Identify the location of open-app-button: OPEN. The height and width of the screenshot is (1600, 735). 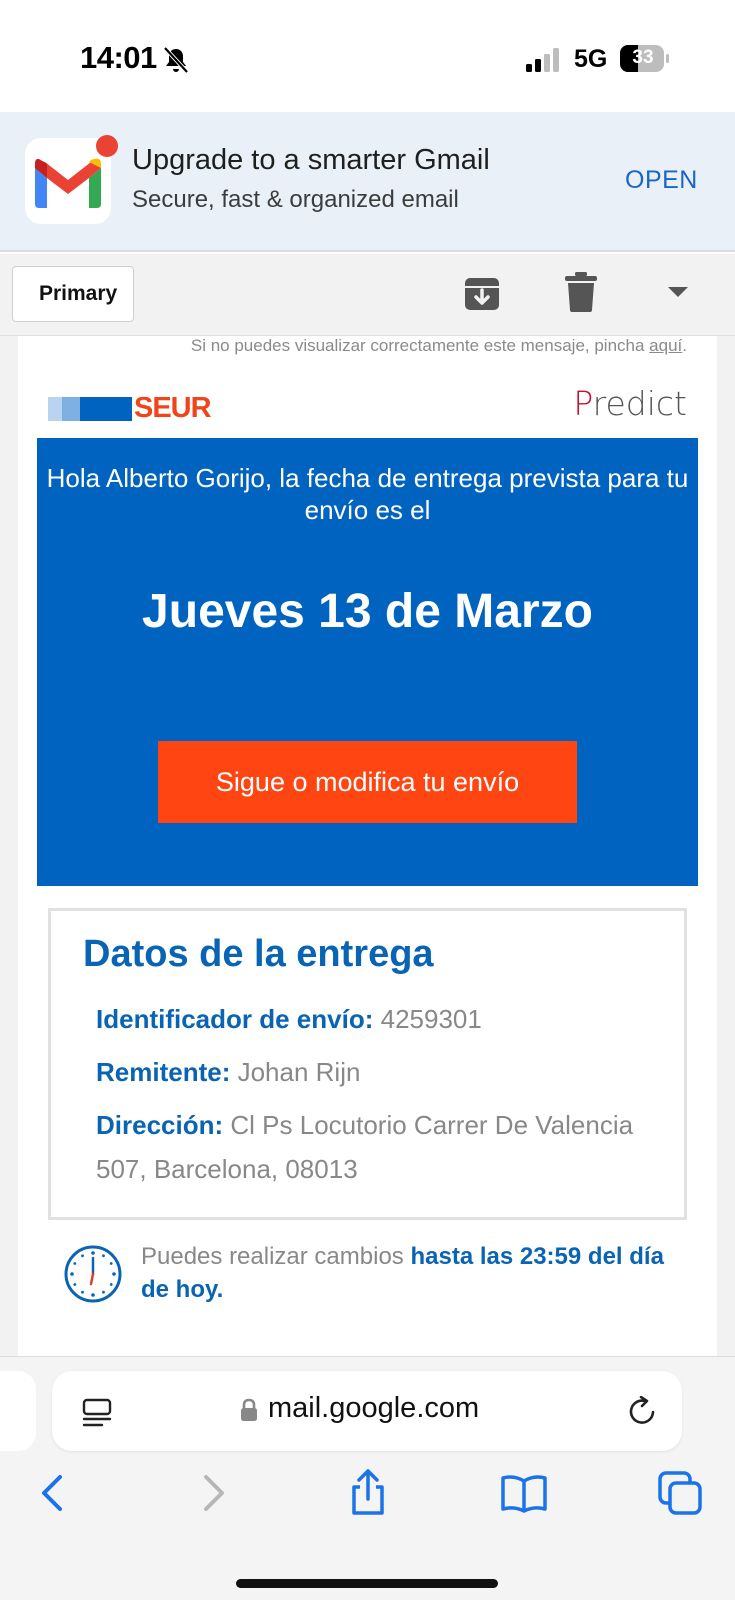
(661, 180).